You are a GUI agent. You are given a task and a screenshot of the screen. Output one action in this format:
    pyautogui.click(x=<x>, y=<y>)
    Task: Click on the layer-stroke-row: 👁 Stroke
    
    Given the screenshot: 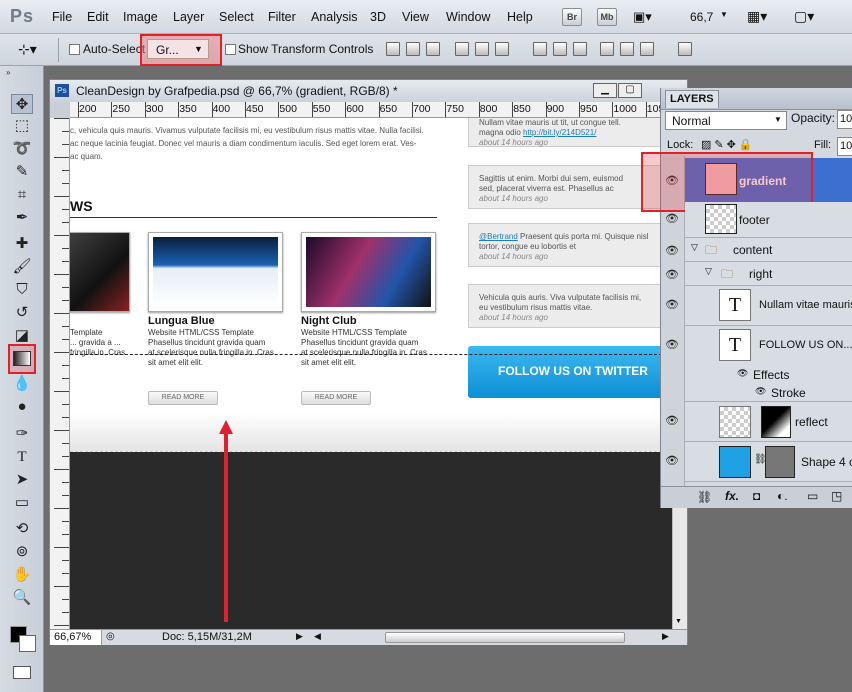 What is the action you would take?
    pyautogui.click(x=768, y=393)
    